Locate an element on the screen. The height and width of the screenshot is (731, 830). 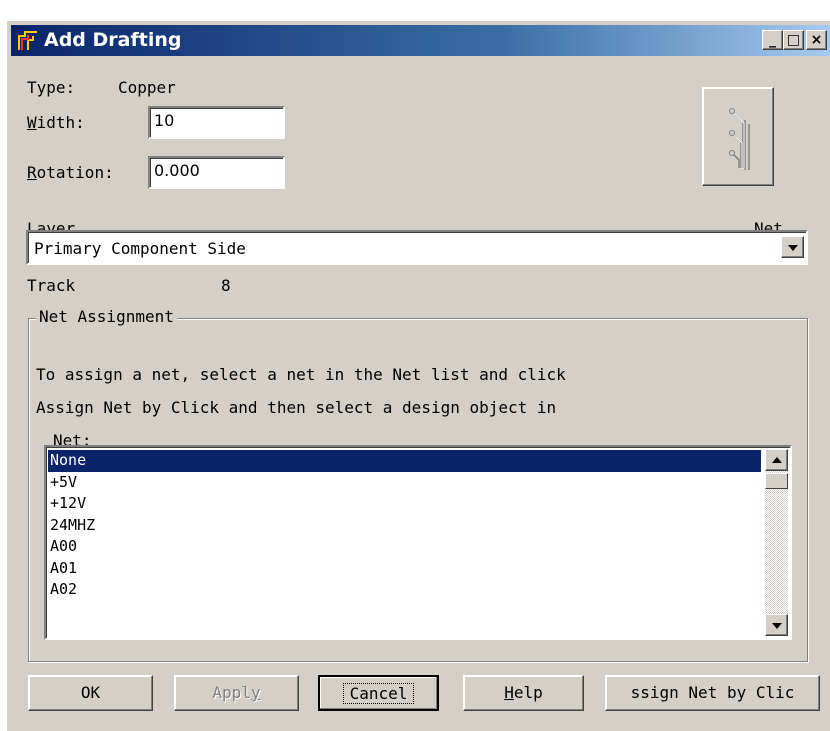
chevron-up-icon is located at coordinates (777, 460).